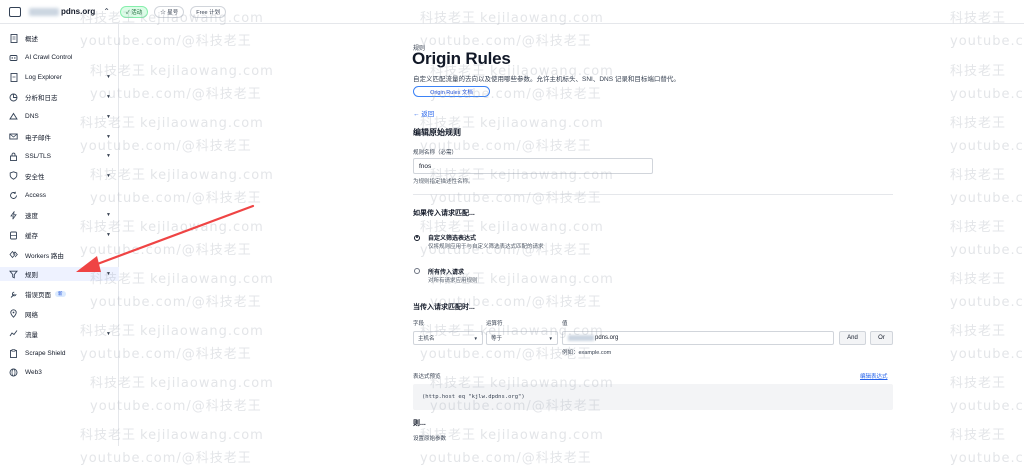  I want to click on sidebar-item-ai-crawl-control: AI Crawl Control, so click(59, 58).